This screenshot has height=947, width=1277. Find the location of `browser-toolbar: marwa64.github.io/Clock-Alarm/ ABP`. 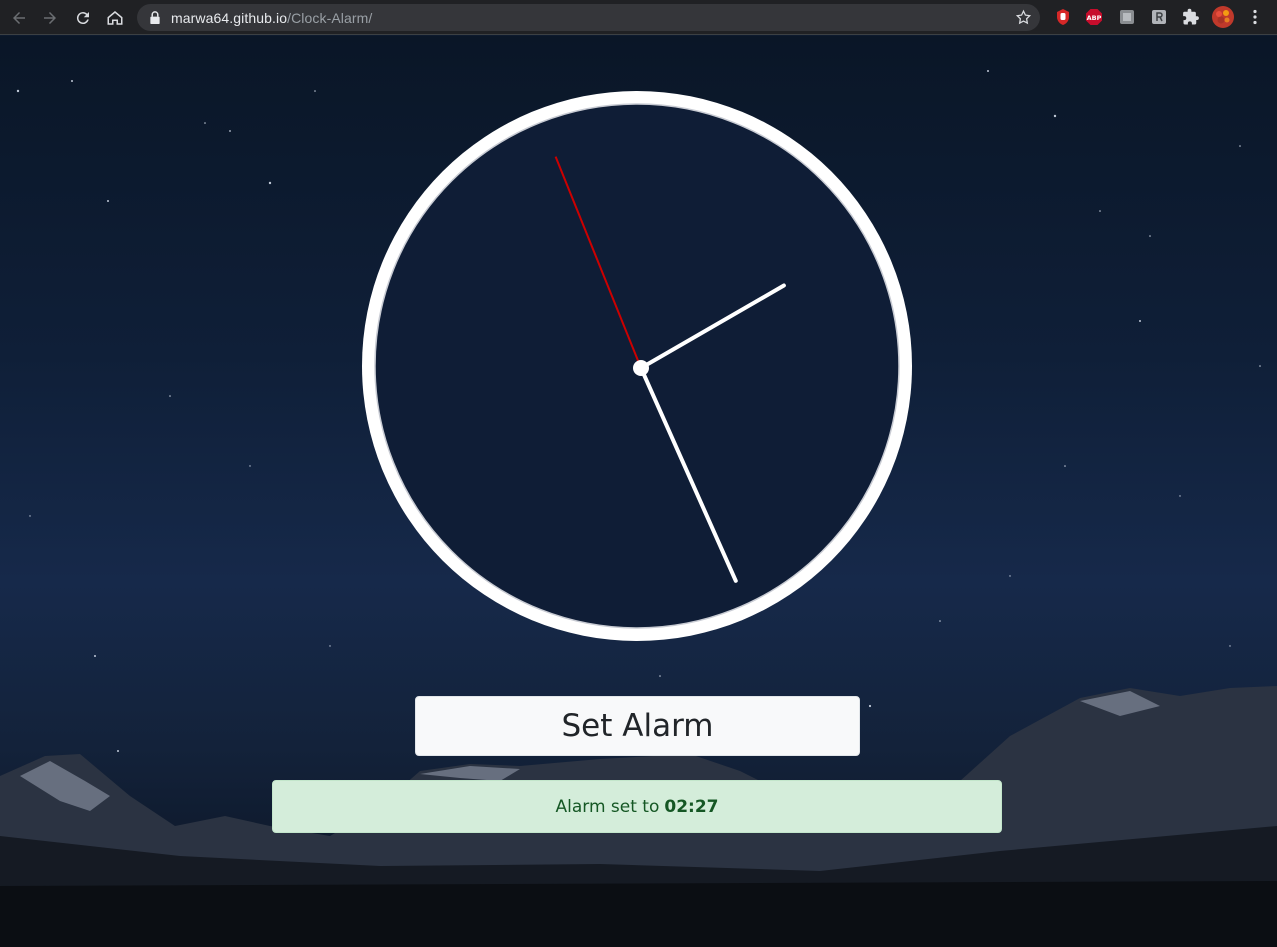

browser-toolbar: marwa64.github.io/Clock-Alarm/ ABP is located at coordinates (638, 17).